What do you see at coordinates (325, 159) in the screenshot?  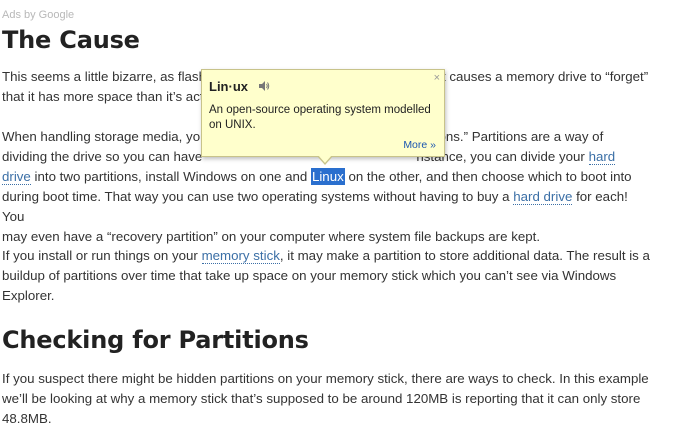 I see `popup-pointer-inner` at bounding box center [325, 159].